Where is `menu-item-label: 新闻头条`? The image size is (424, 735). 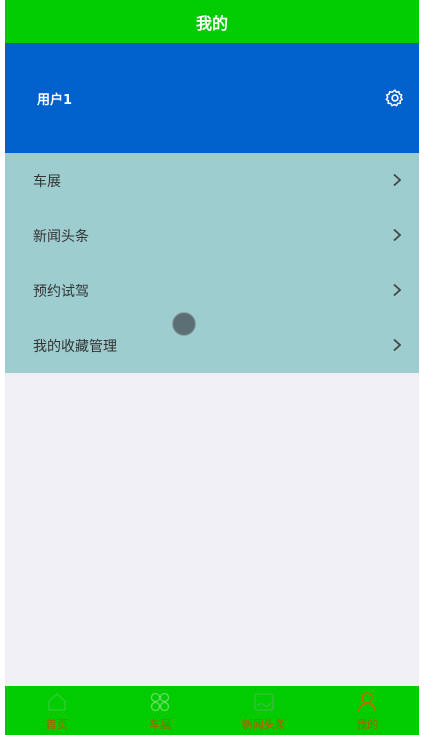 menu-item-label: 新闻头条 is located at coordinates (61, 237).